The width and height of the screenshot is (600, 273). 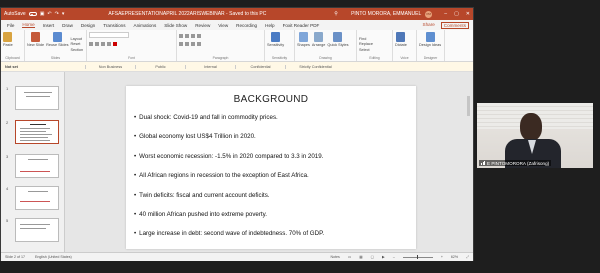 I want to click on save-icon: ▣, so click(x=42, y=14).